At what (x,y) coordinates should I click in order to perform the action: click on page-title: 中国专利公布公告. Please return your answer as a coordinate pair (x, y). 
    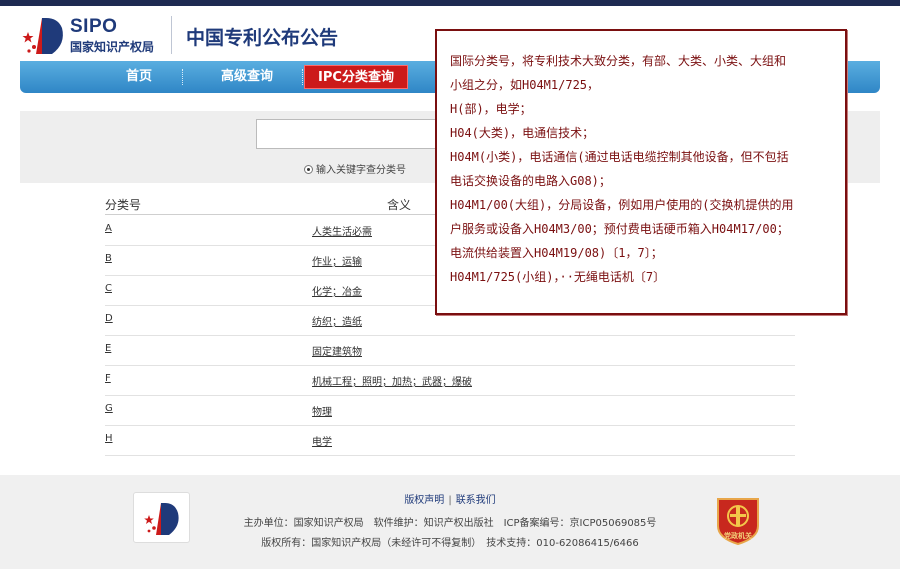
    Looking at the image, I should click on (262, 38).